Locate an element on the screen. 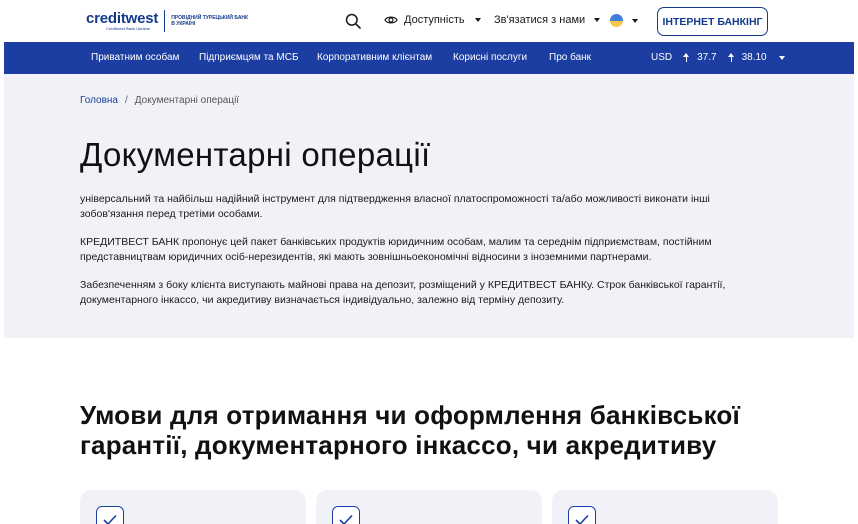 The width and height of the screenshot is (858, 524). nav-item-sme: Підприємцям та МСБ is located at coordinates (249, 57).